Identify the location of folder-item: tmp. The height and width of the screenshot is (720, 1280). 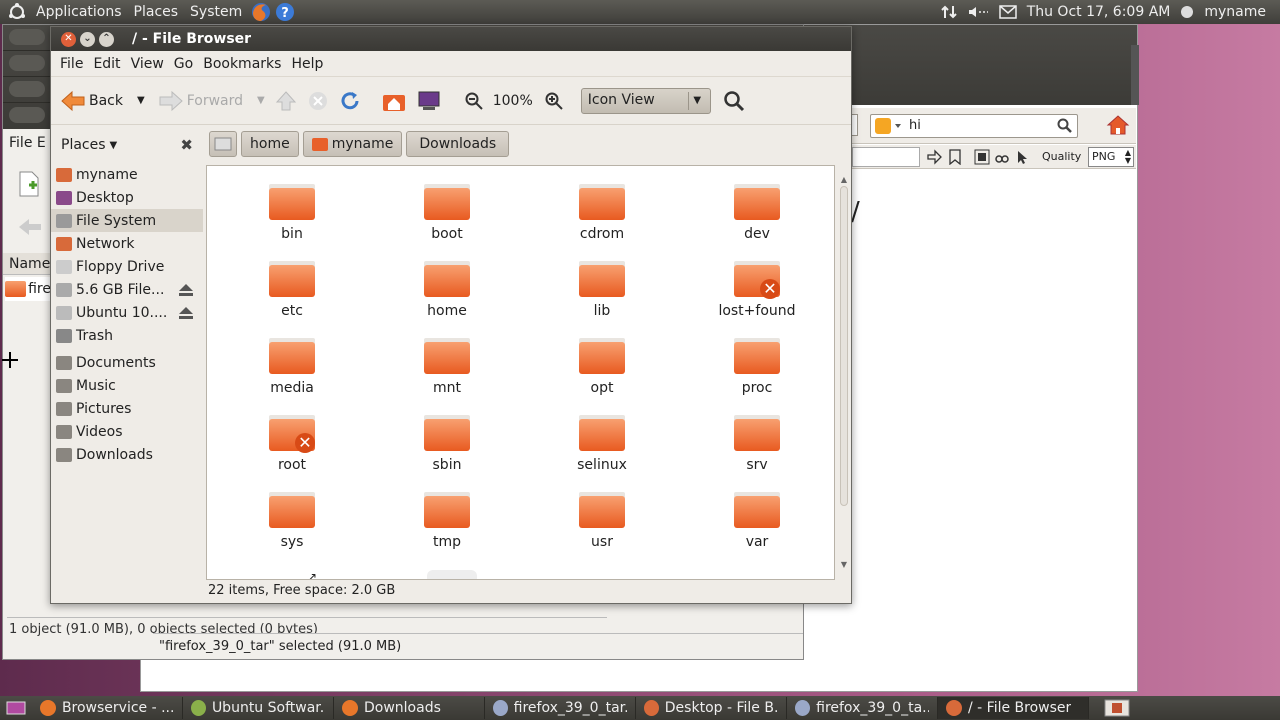
(447, 520).